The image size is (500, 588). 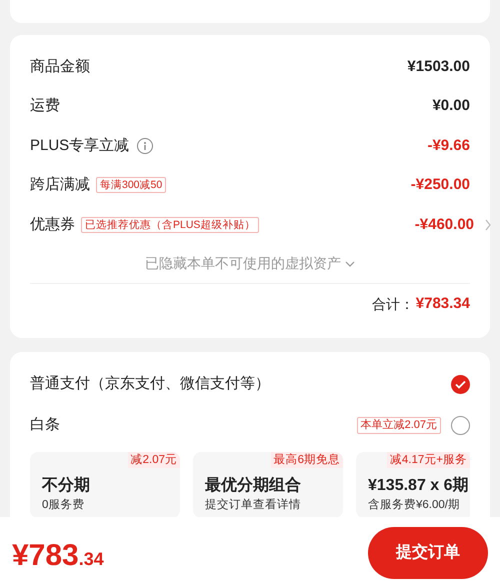 What do you see at coordinates (488, 224) in the screenshot?
I see `chevron-right-icon` at bounding box center [488, 224].